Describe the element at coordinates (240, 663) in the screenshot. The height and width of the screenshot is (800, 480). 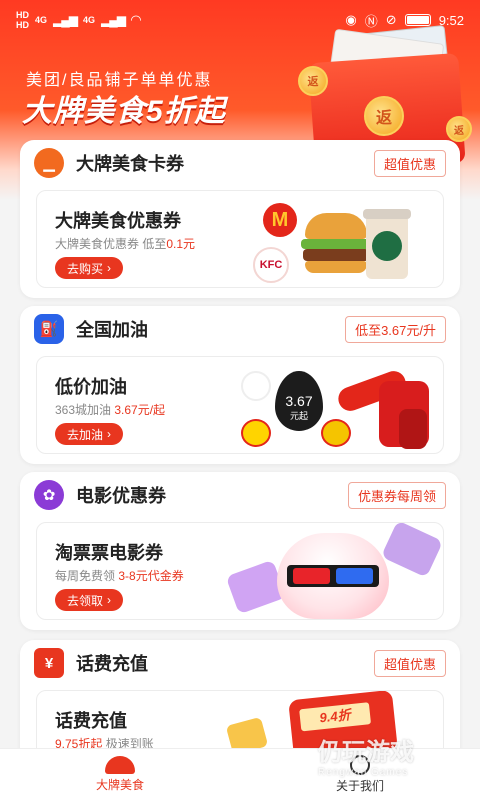
I see `card-header: ¥ 话费充值 超值优惠` at that location.